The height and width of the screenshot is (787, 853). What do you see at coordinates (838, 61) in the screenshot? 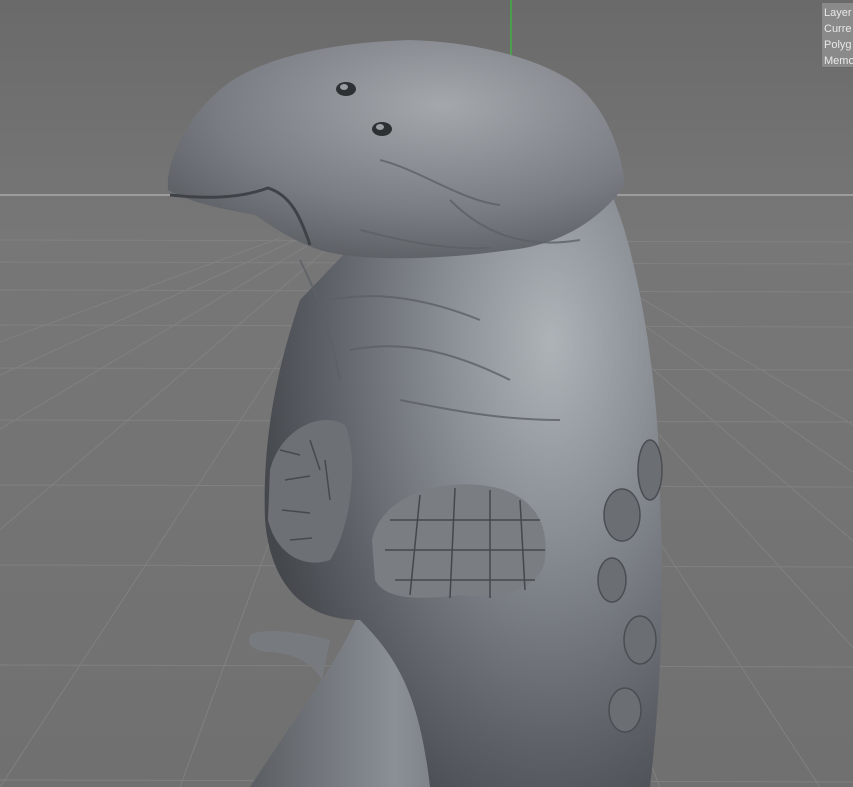
I see `hud-line-memory: Memo` at bounding box center [838, 61].